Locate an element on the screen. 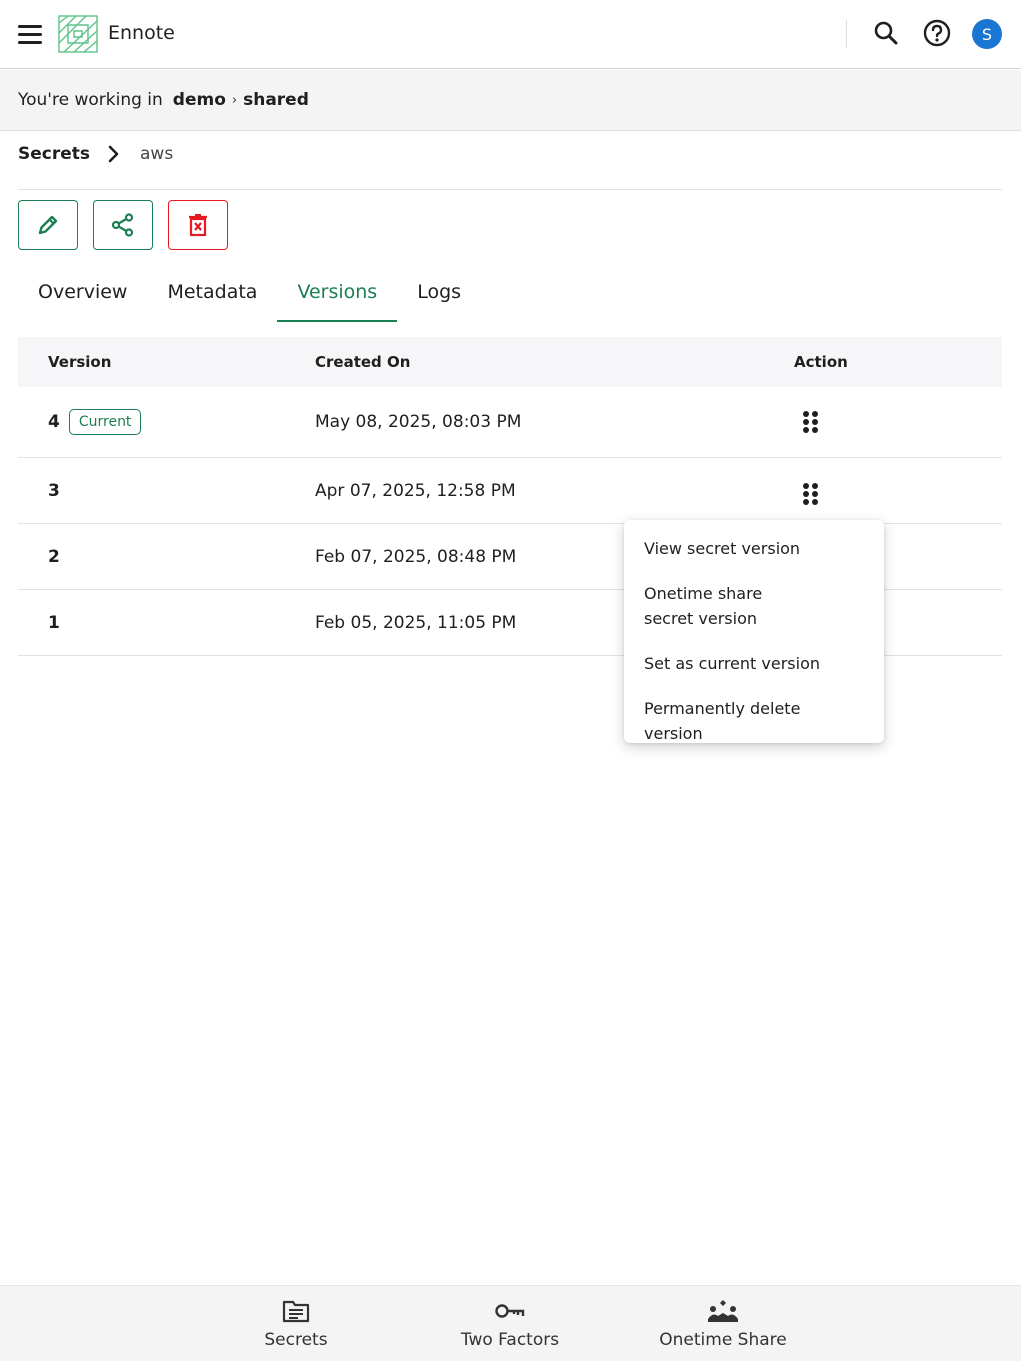 Image resolution: width=1021 pixels, height=1361 pixels. tab-versions: Versions is located at coordinates (337, 292).